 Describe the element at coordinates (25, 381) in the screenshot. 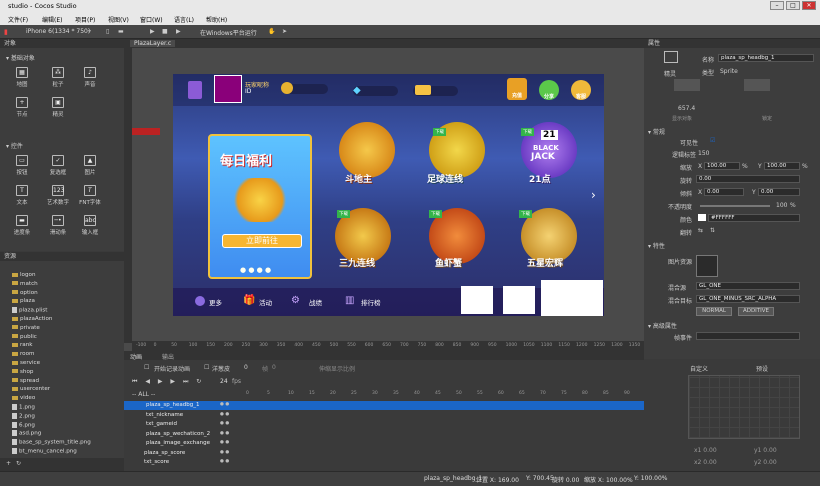

I see `tree-item: spread` at that location.